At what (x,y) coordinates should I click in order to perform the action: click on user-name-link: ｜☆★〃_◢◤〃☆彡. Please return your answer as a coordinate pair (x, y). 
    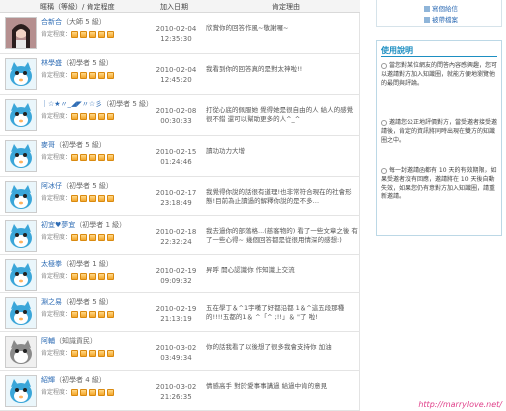
    Looking at the image, I should click on (71, 104).